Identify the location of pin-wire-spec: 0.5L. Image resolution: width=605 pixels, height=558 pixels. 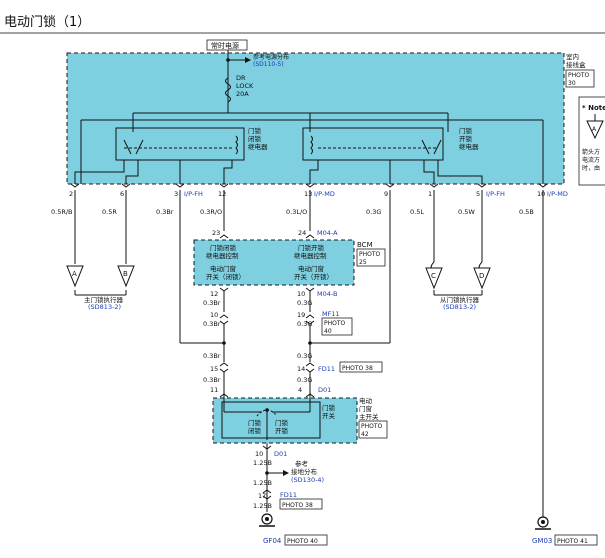
(417, 212).